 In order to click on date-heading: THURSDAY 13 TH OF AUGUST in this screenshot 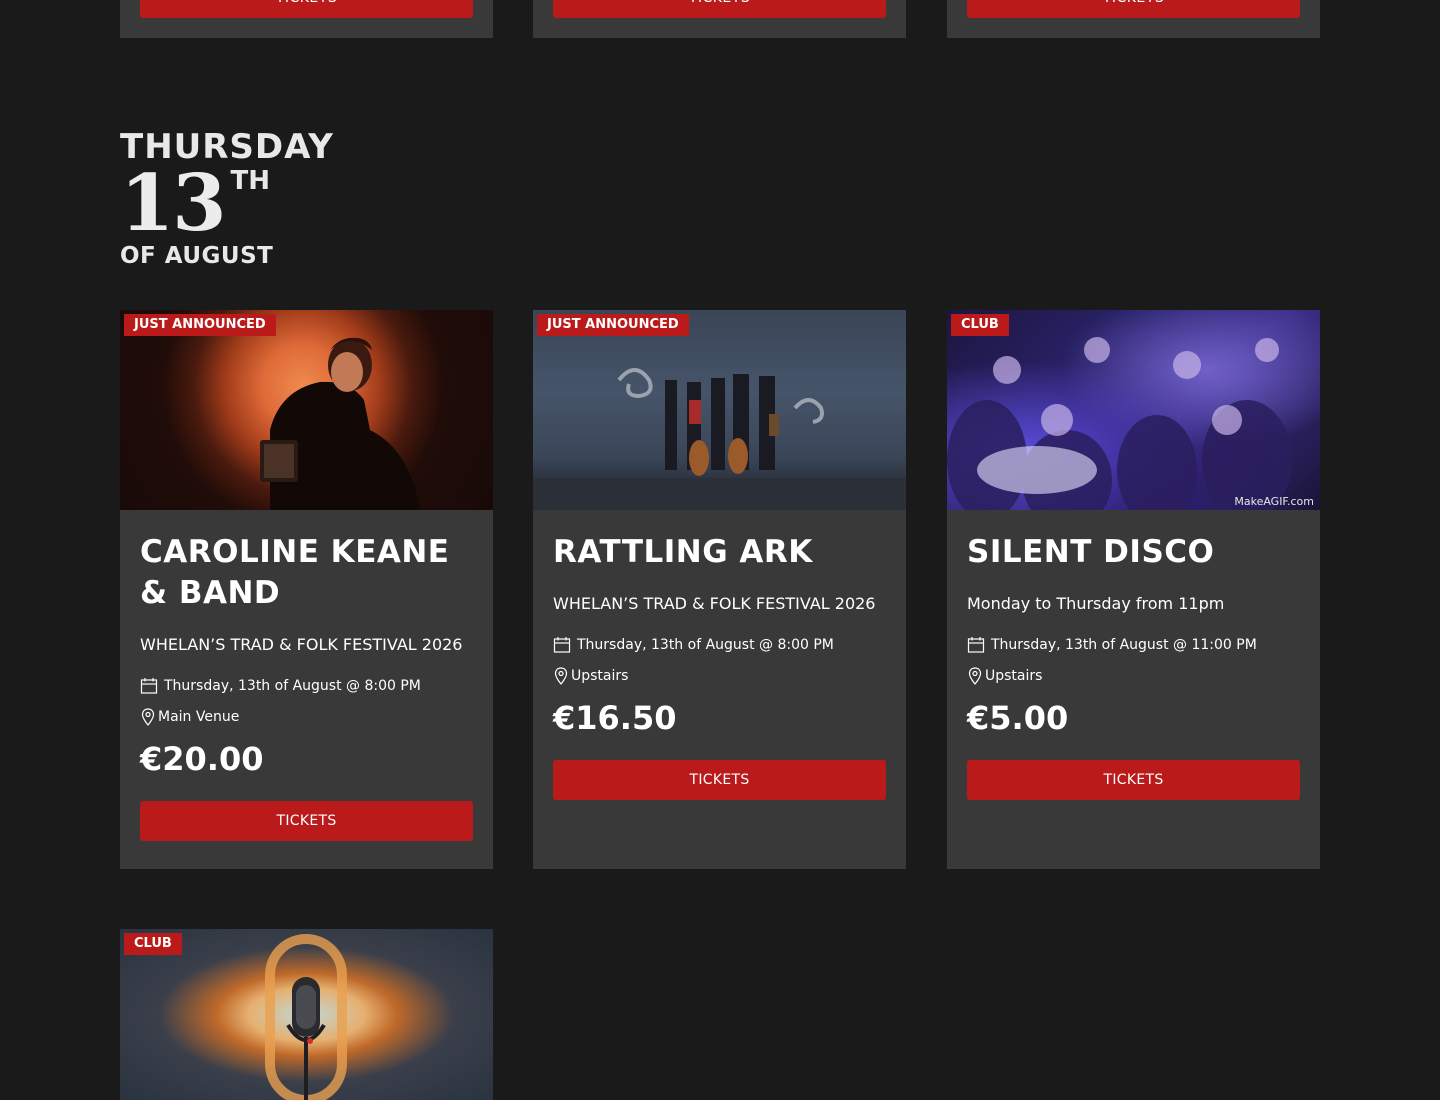, I will do `click(227, 199)`.